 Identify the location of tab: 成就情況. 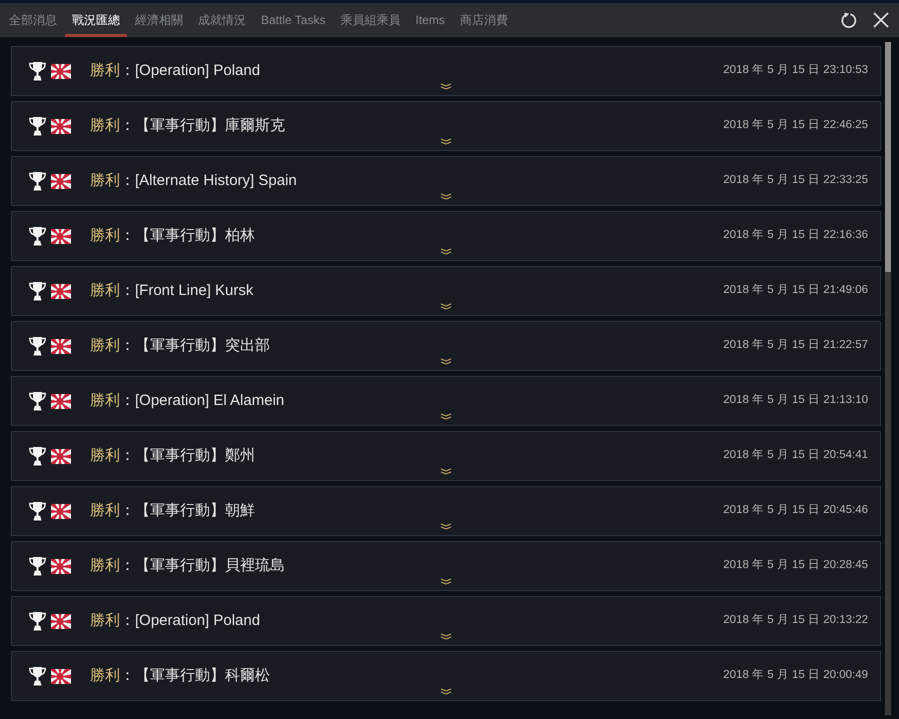
(222, 20).